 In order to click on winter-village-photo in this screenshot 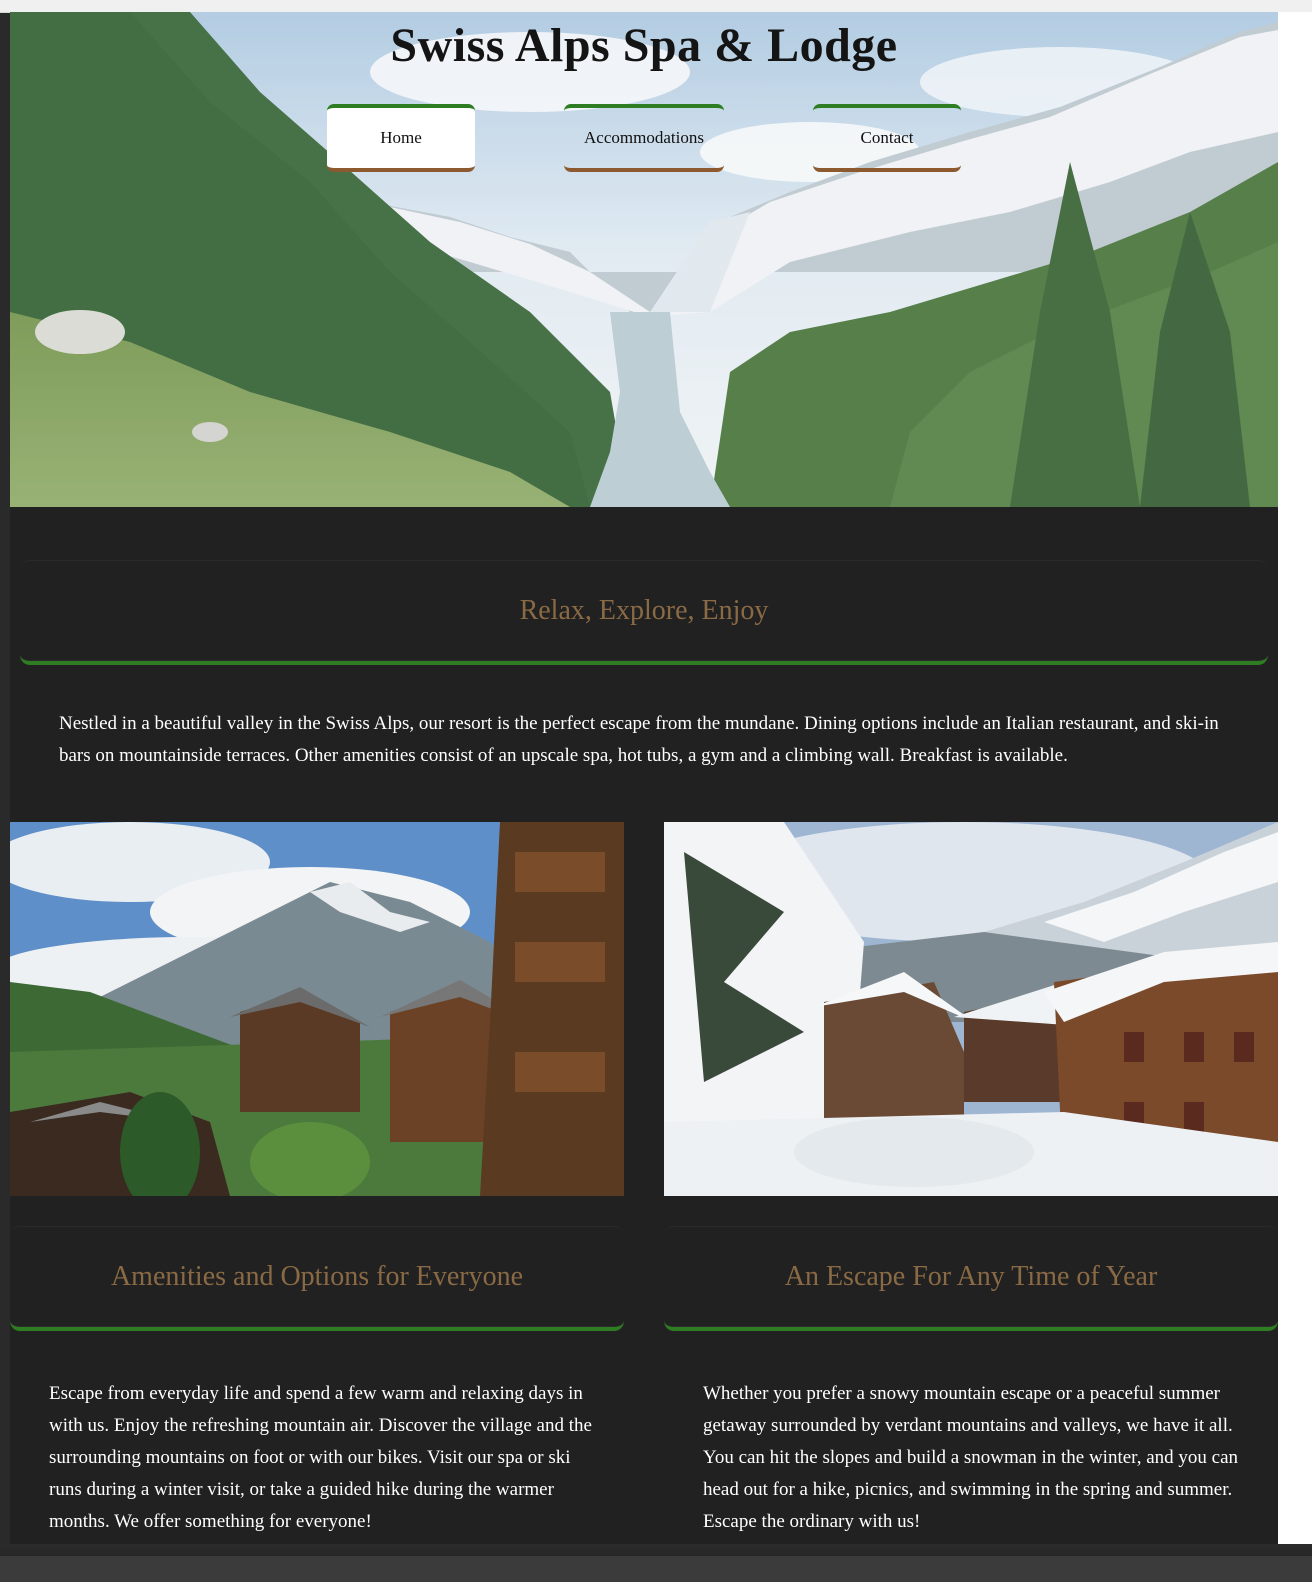, I will do `click(971, 1009)`.